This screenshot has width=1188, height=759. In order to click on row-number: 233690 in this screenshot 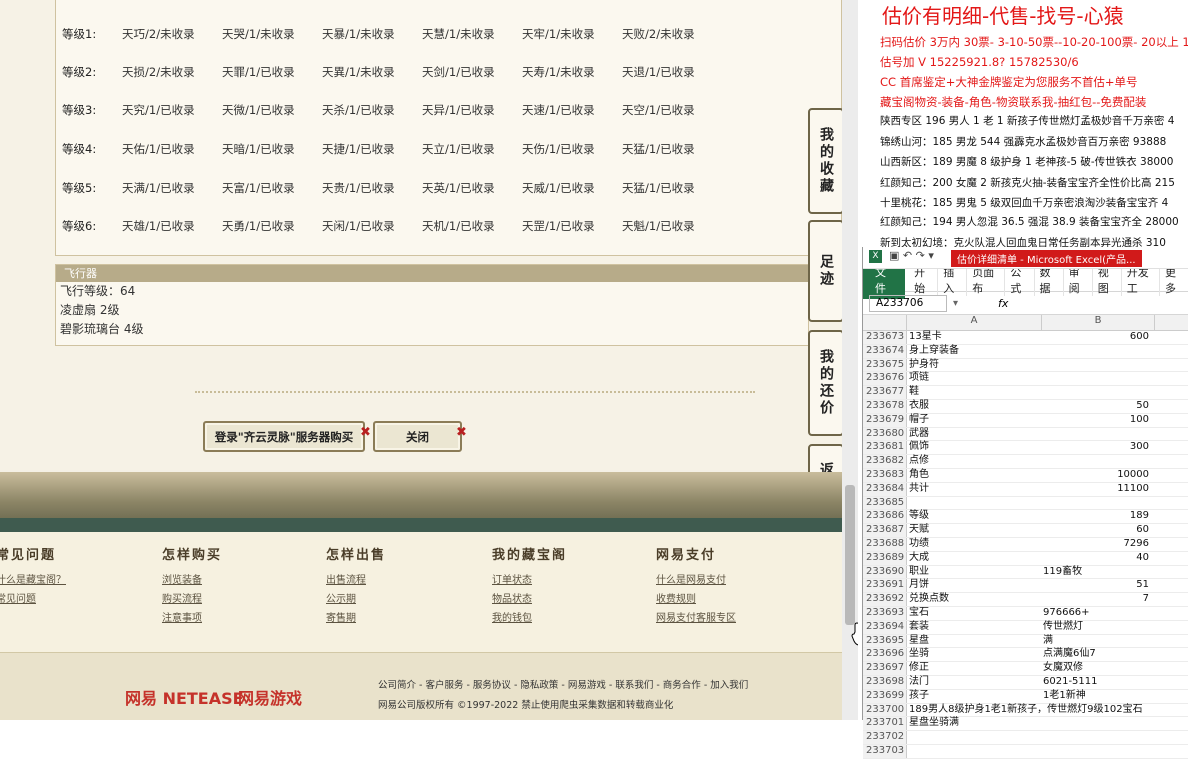, I will do `click(885, 572)`.